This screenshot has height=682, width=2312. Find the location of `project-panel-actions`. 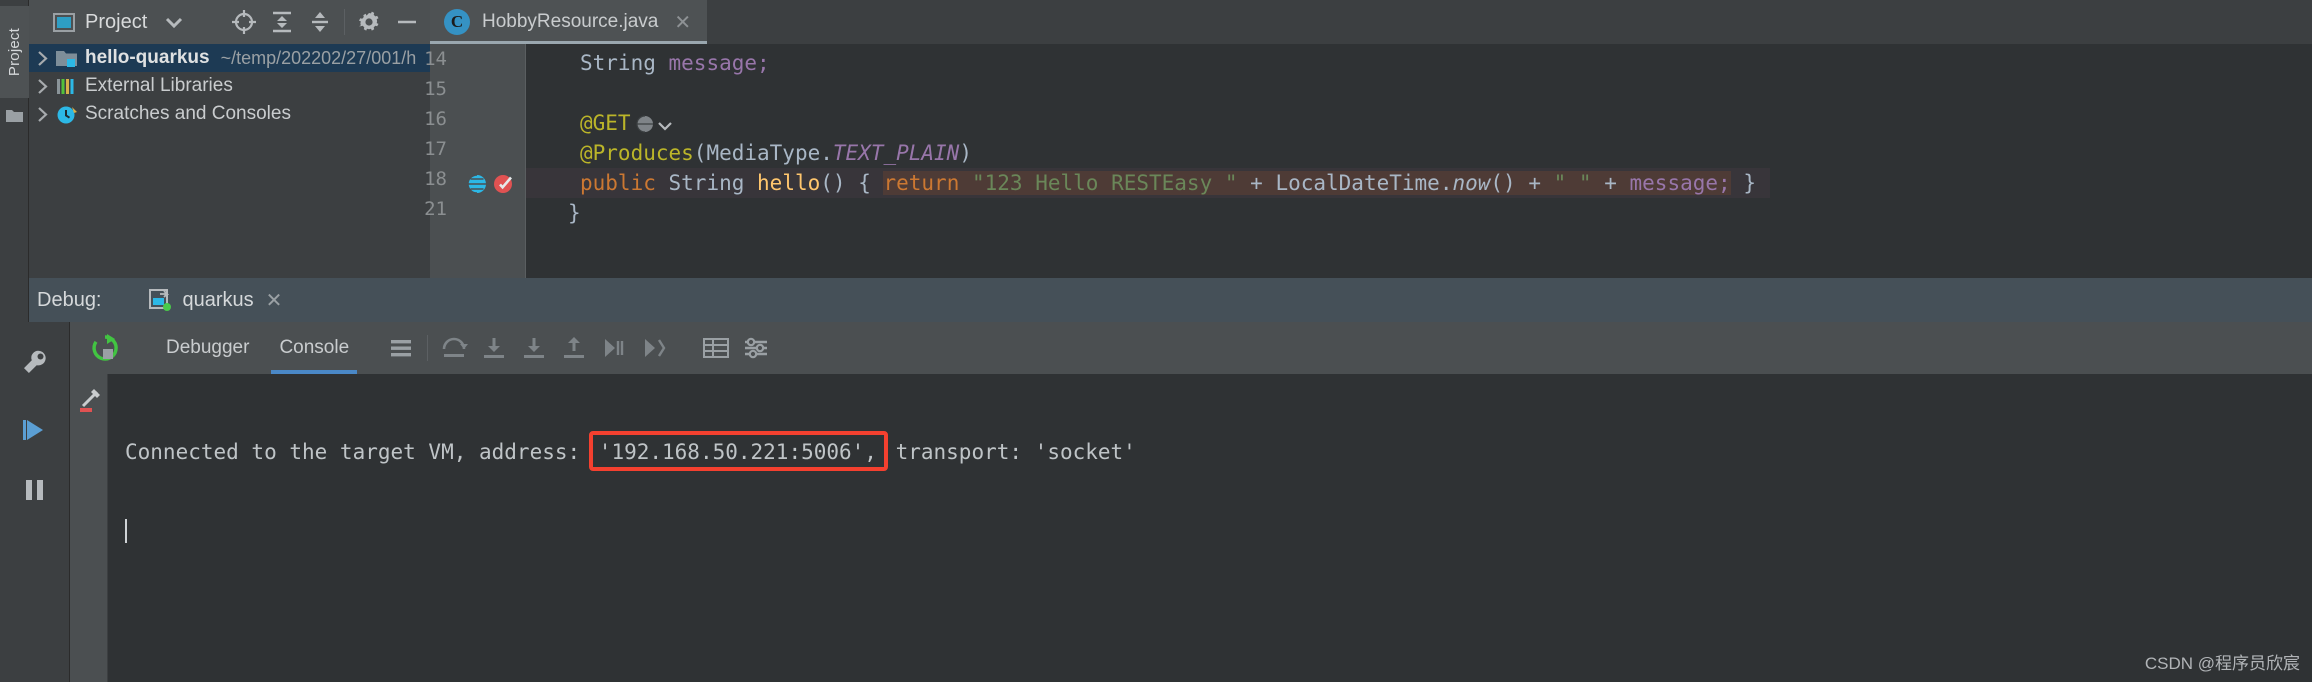

project-panel-actions is located at coordinates (325, 22).